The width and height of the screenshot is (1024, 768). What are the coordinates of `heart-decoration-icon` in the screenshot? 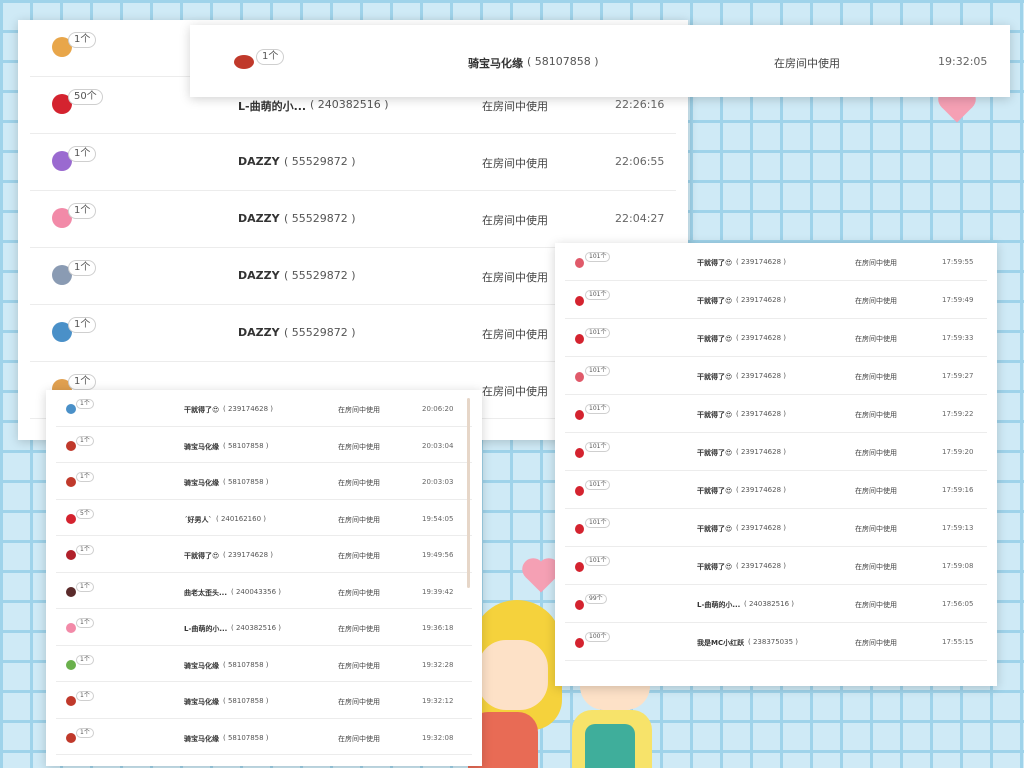 It's located at (541, 577).